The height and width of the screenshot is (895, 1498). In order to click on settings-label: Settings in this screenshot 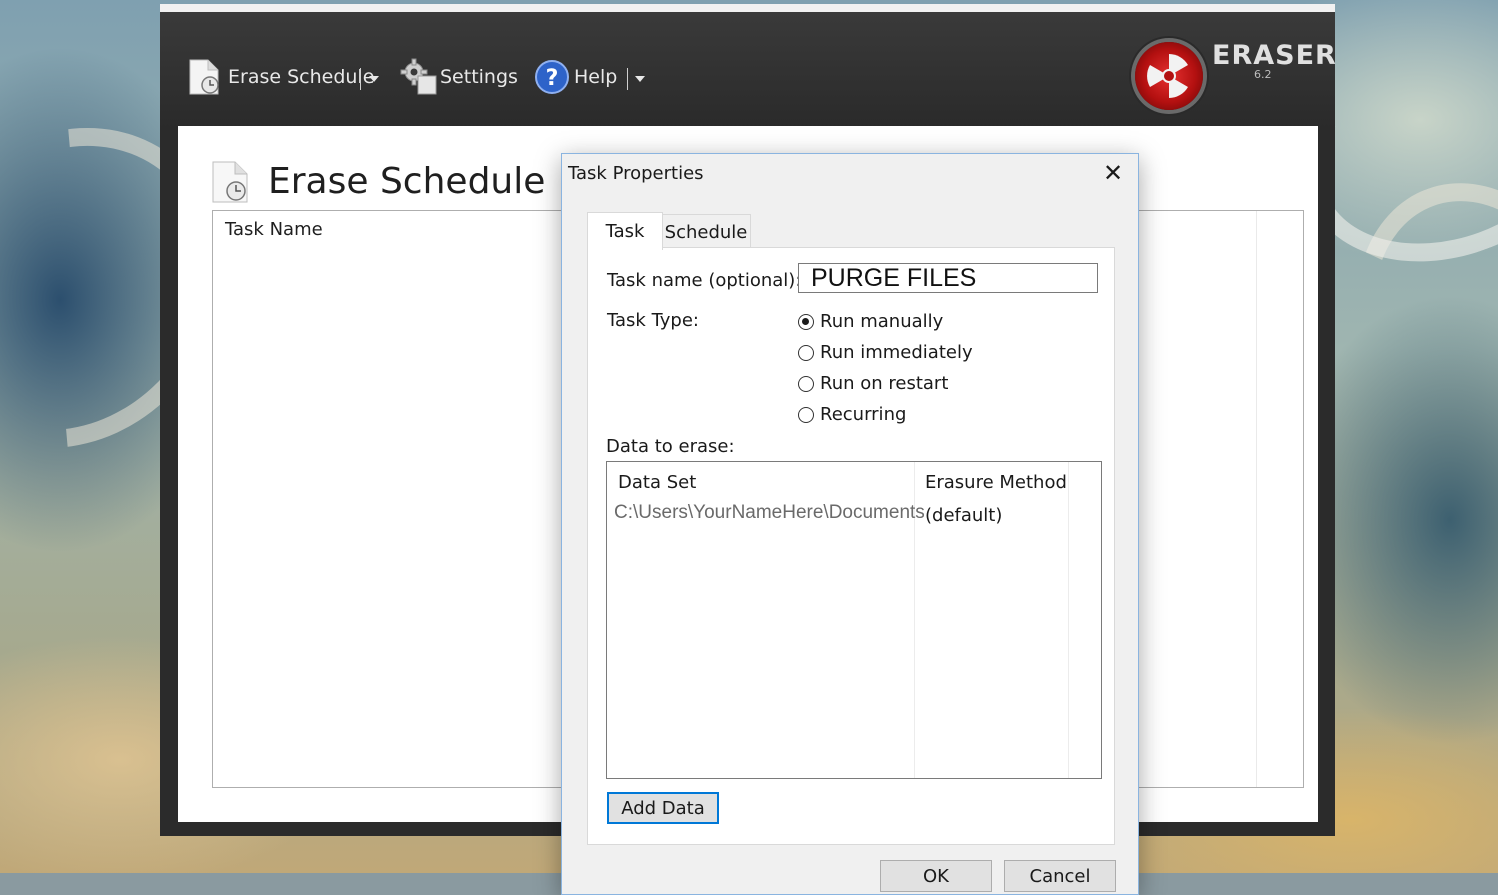, I will do `click(479, 77)`.